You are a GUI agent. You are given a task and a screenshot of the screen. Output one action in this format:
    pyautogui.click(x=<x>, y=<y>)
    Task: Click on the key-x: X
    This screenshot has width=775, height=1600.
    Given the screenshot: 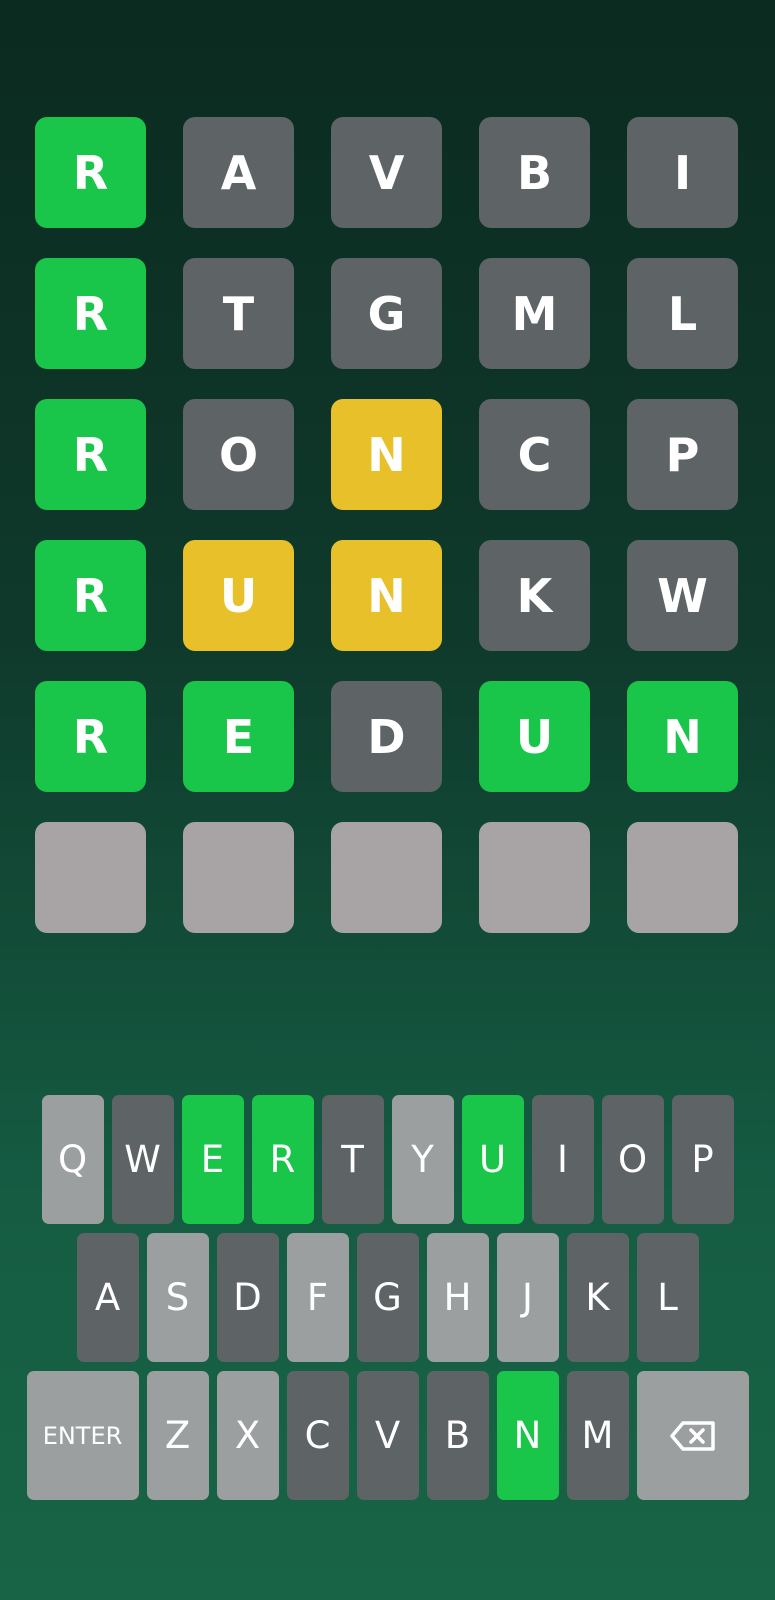 What is the action you would take?
    pyautogui.click(x=247, y=1435)
    